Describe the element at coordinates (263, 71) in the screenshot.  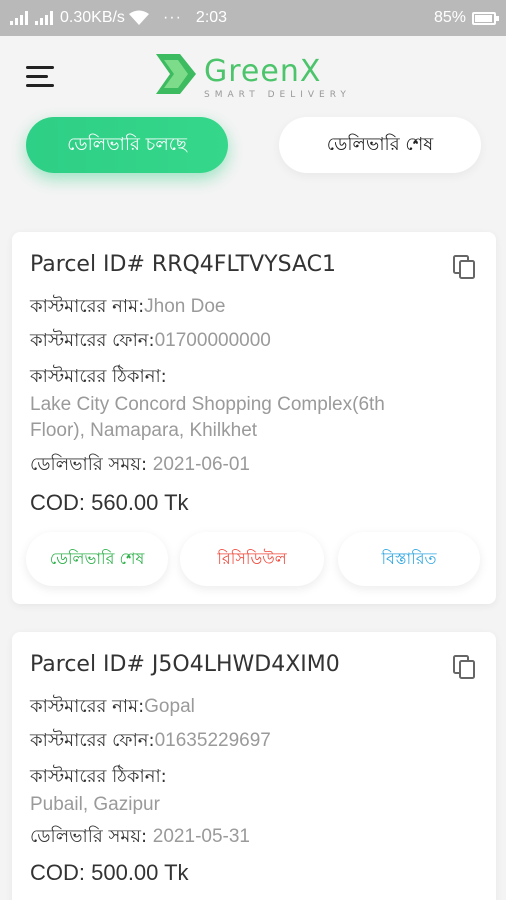
I see `logo-name: GreenX` at that location.